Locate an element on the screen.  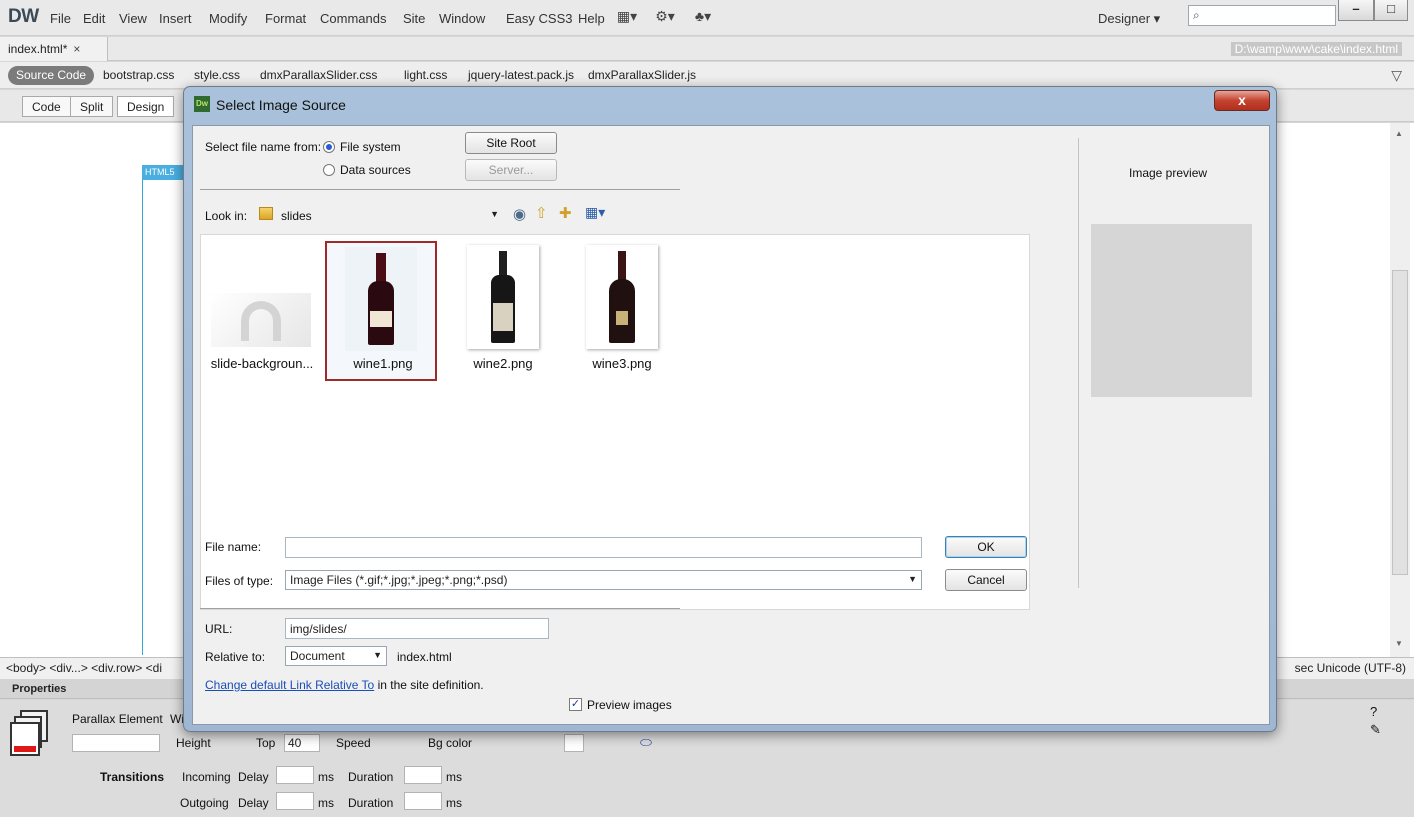
parallax-element-icon is located at coordinates (30, 733).